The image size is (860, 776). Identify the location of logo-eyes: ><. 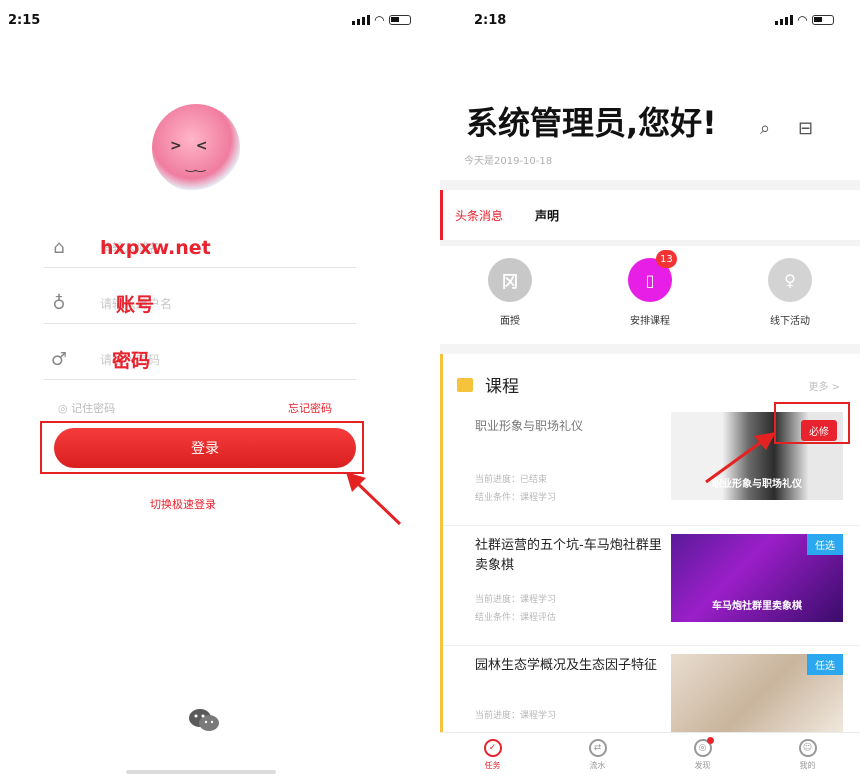
(196, 146).